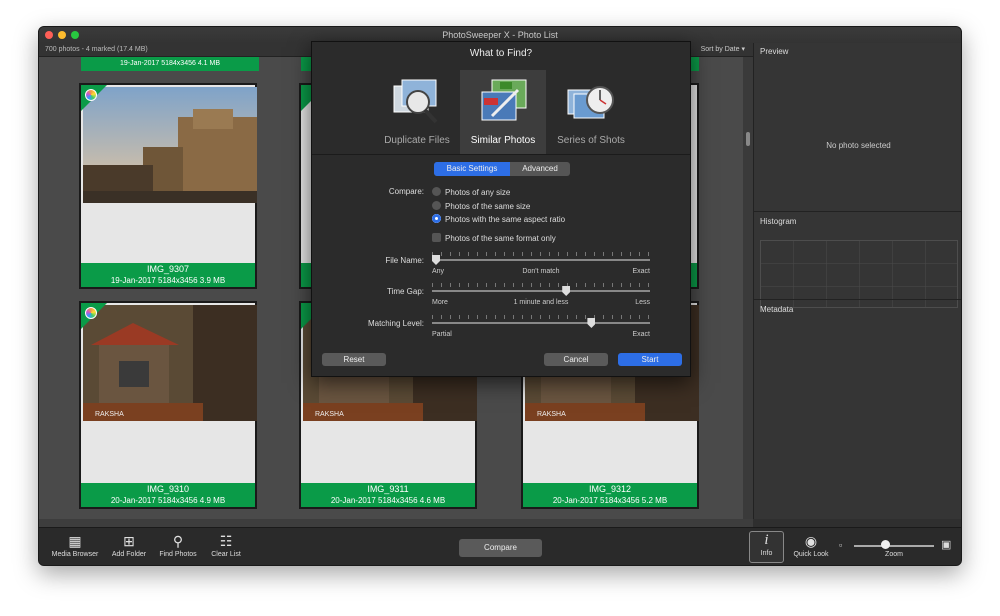  I want to click on media-browser-button: ▦ Media Browser, so click(75, 545).